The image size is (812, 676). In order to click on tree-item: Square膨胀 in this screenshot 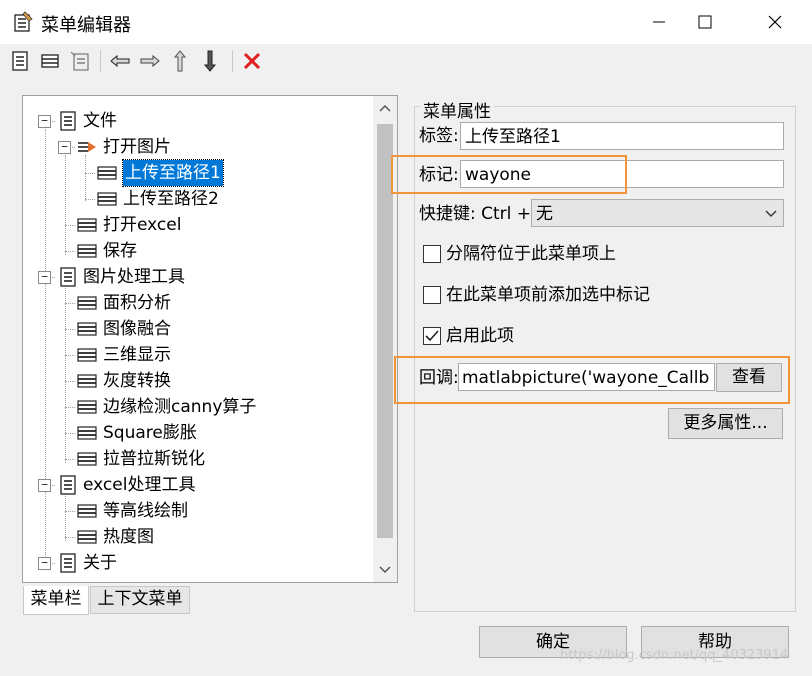, I will do `click(193, 433)`.